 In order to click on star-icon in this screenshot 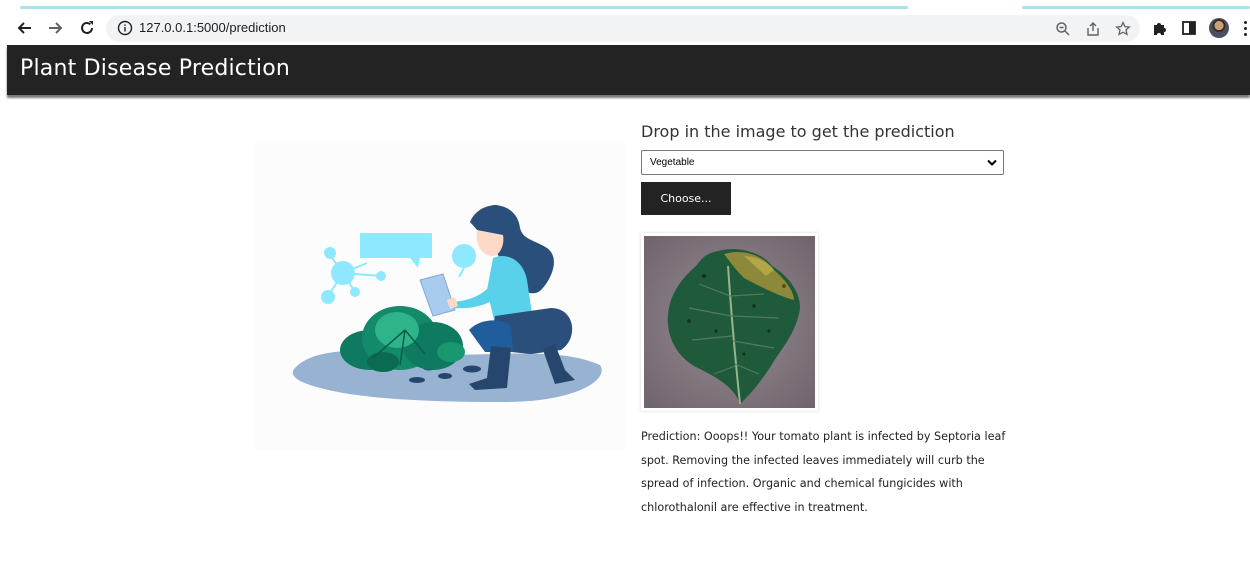, I will do `click(1123, 29)`.